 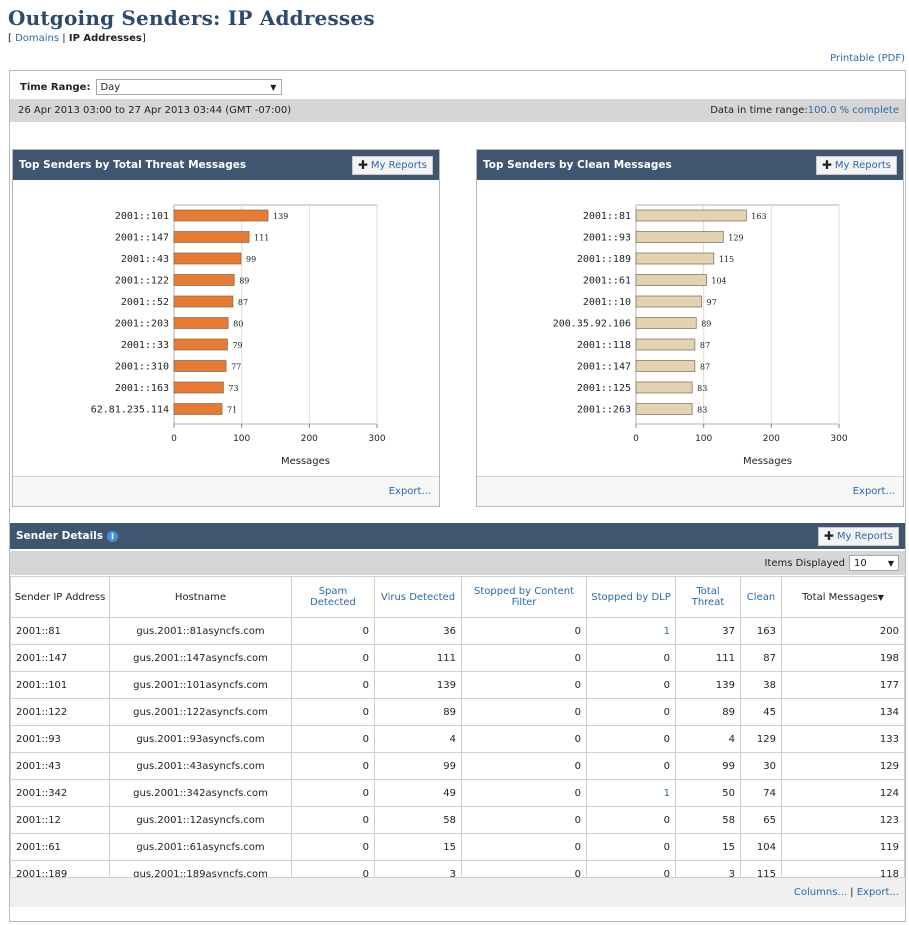 What do you see at coordinates (874, 563) in the screenshot?
I see `items-displayed-select: 10 ▼` at bounding box center [874, 563].